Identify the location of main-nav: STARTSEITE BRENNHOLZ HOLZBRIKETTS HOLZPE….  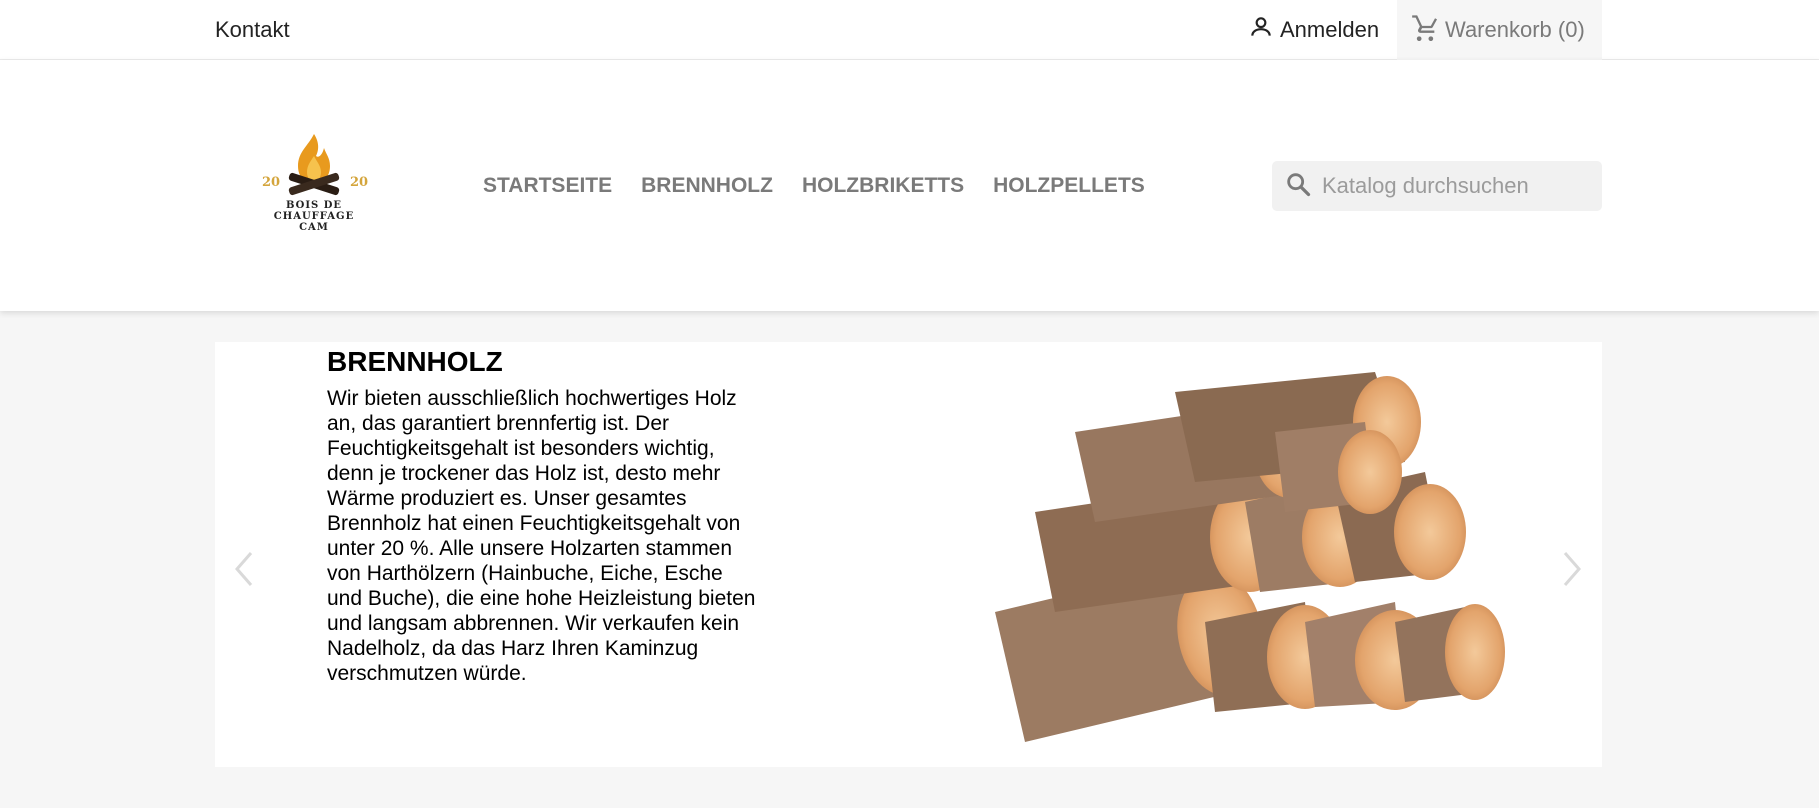
(814, 186).